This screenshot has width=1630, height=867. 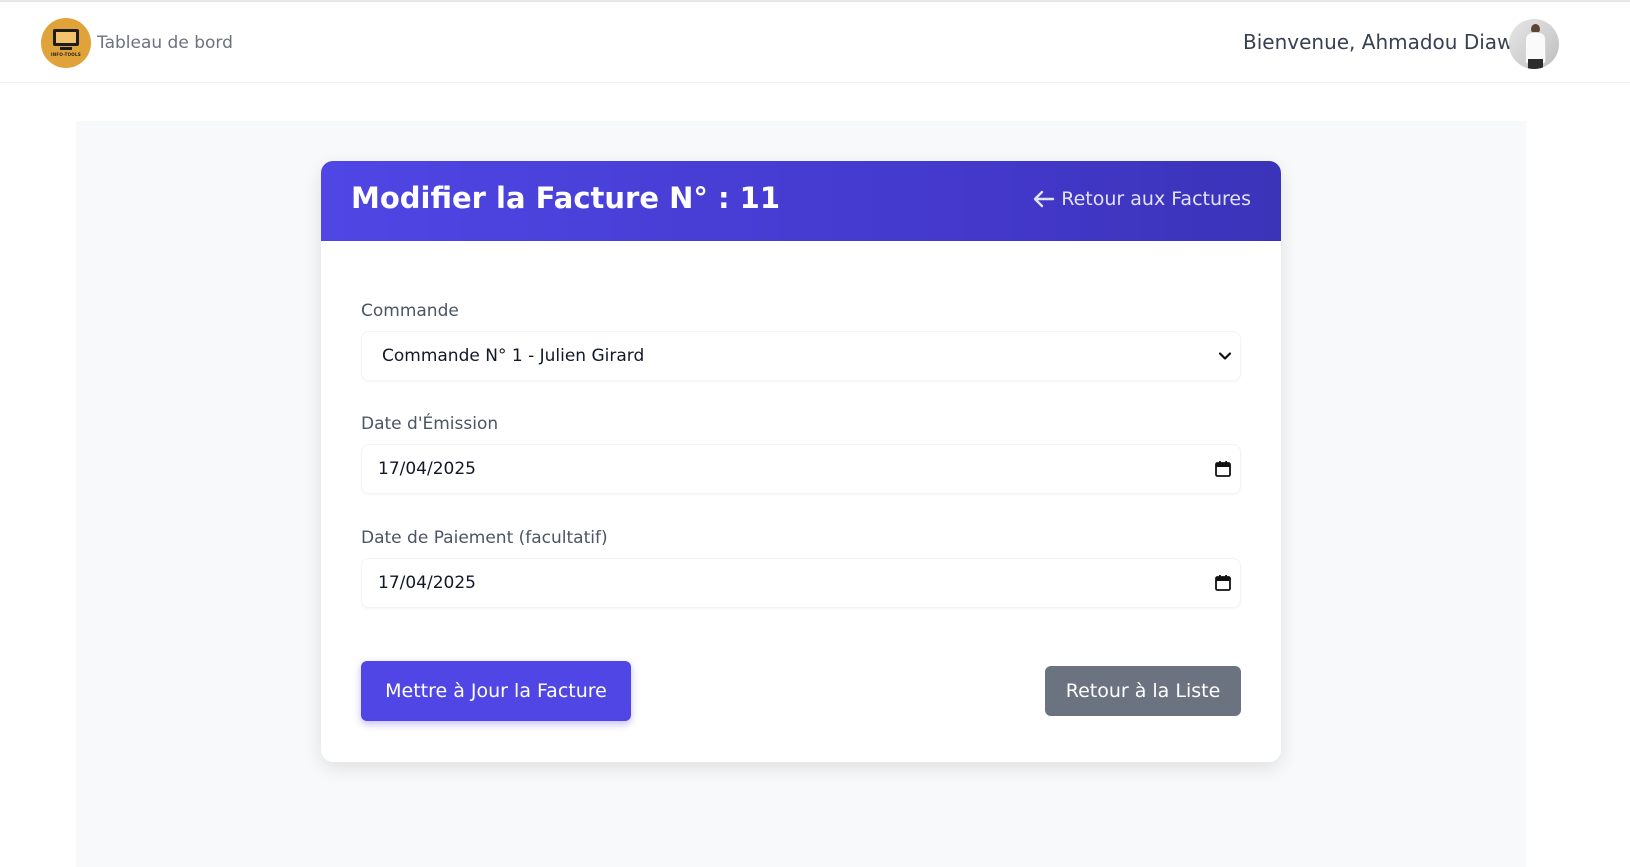 What do you see at coordinates (801, 356) in the screenshot?
I see `commande-select: Commande N° 1 - Julien Girard` at bounding box center [801, 356].